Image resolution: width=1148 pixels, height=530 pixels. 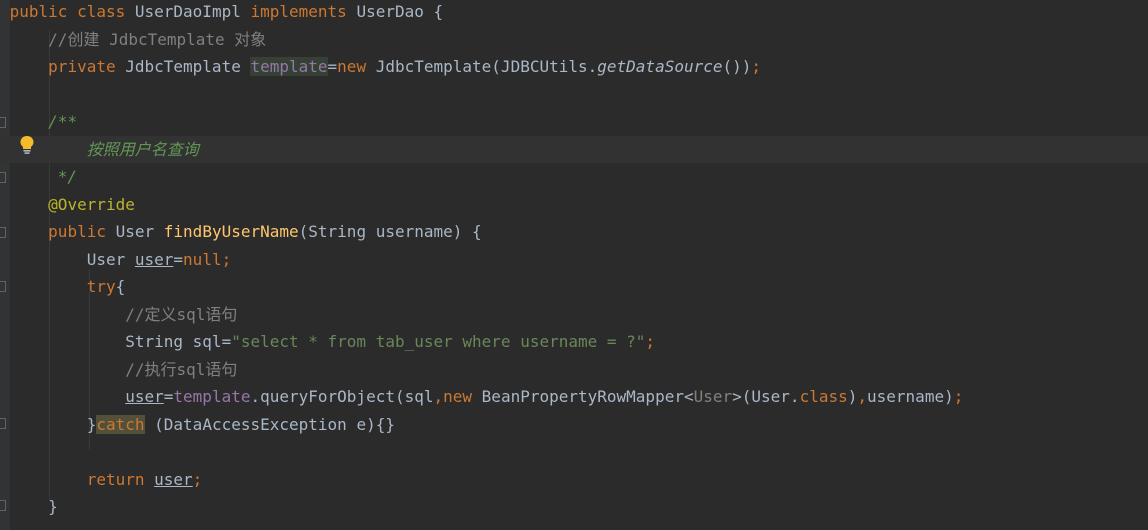 What do you see at coordinates (574, 176) in the screenshot?
I see `code-line: */` at bounding box center [574, 176].